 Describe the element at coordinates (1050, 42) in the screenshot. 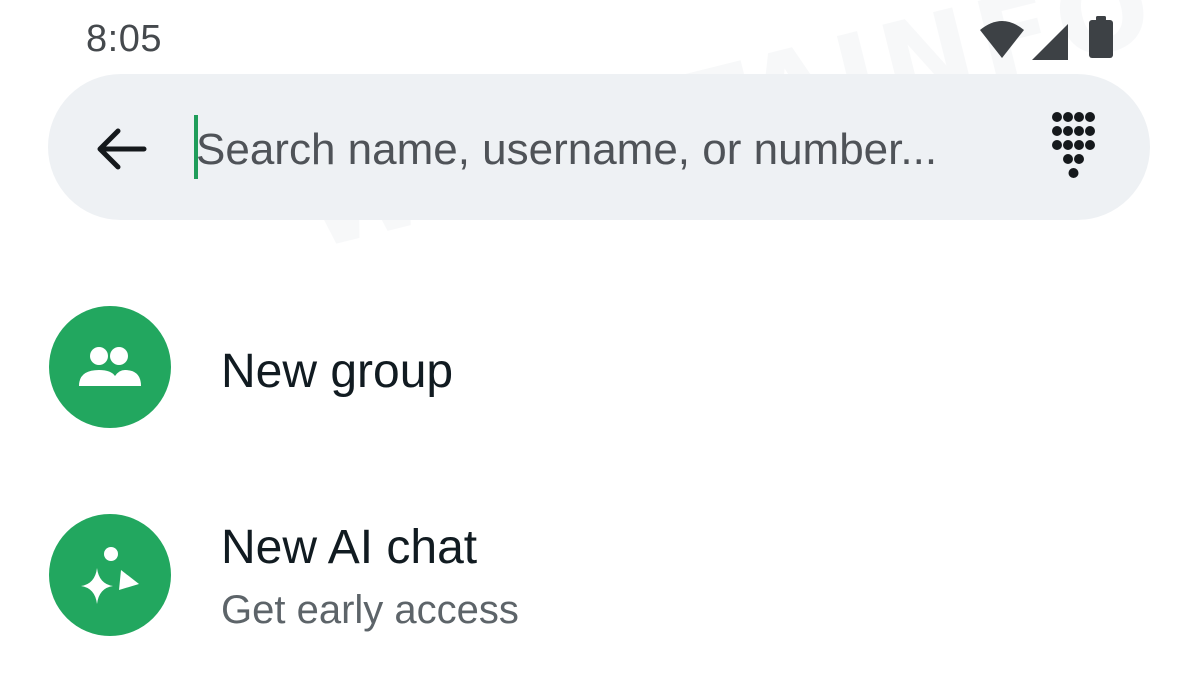

I see `cellular-signal-icon` at that location.